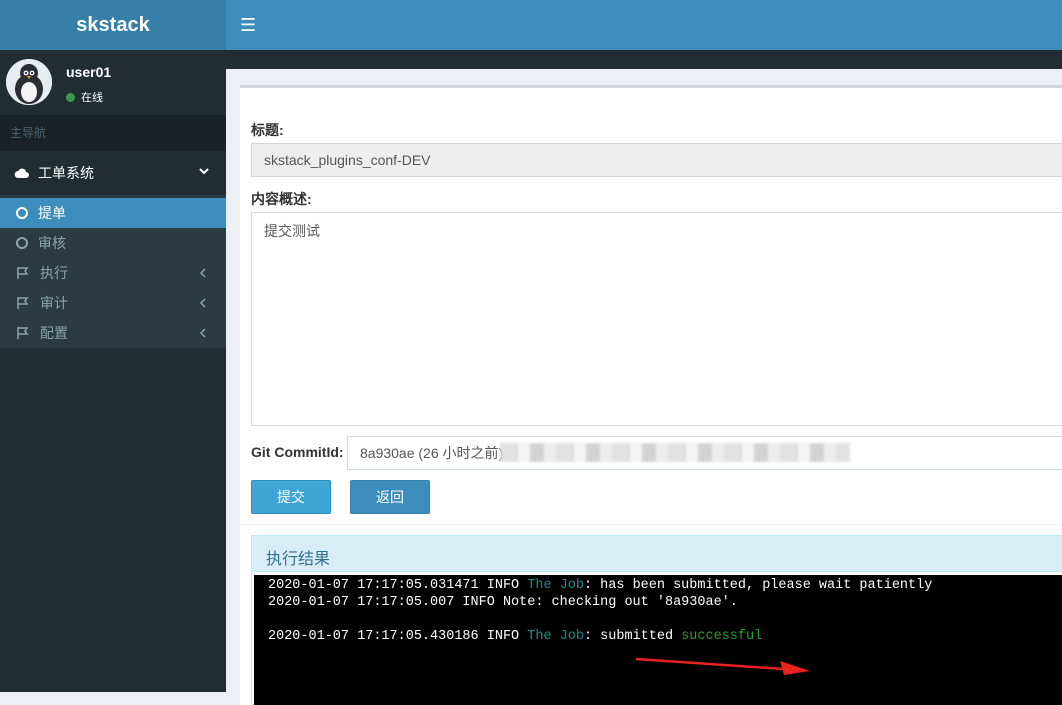  I want to click on sidebar-item-ticket-system: 工单系统, so click(113, 173).